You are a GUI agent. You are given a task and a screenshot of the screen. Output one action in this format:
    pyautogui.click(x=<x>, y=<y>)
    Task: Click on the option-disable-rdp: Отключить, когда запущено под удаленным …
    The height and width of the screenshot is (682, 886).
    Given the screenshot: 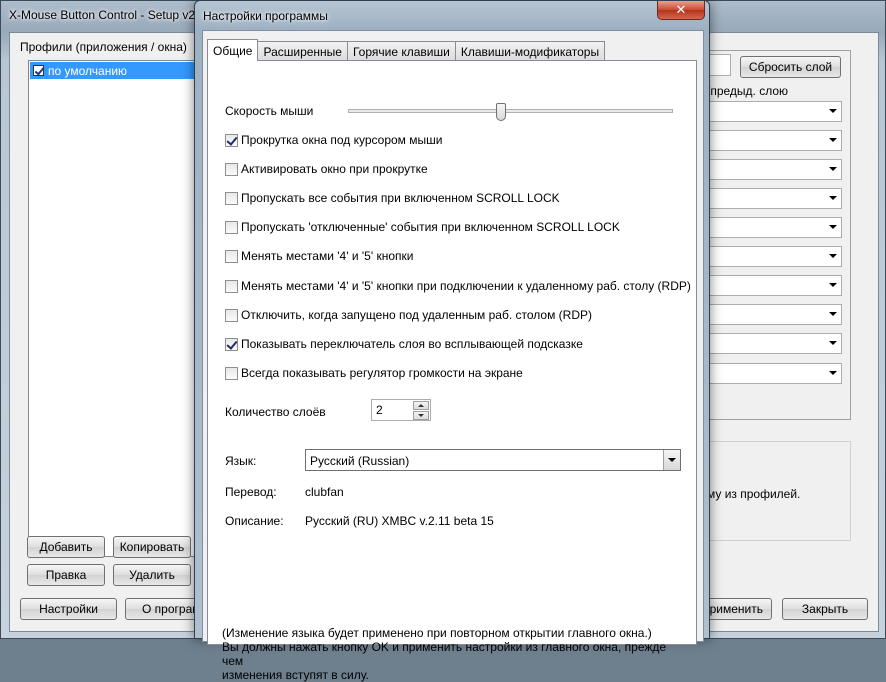 What is the action you would take?
    pyautogui.click(x=408, y=315)
    